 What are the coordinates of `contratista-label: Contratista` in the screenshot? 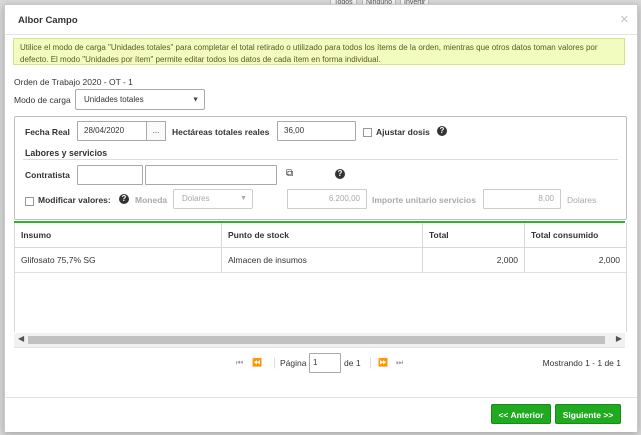 It's located at (47, 175).